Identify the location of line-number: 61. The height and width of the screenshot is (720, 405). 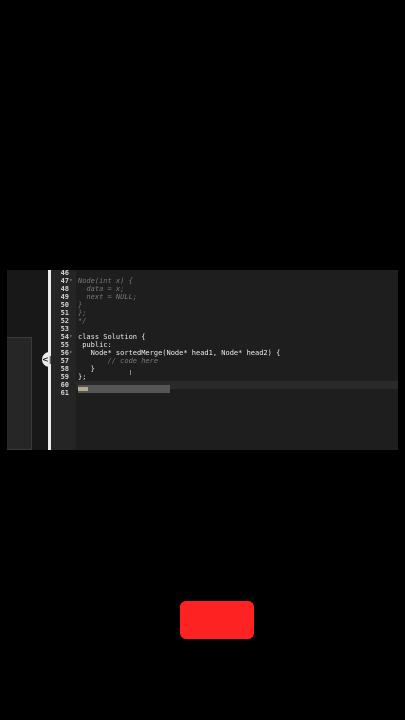
(64, 393).